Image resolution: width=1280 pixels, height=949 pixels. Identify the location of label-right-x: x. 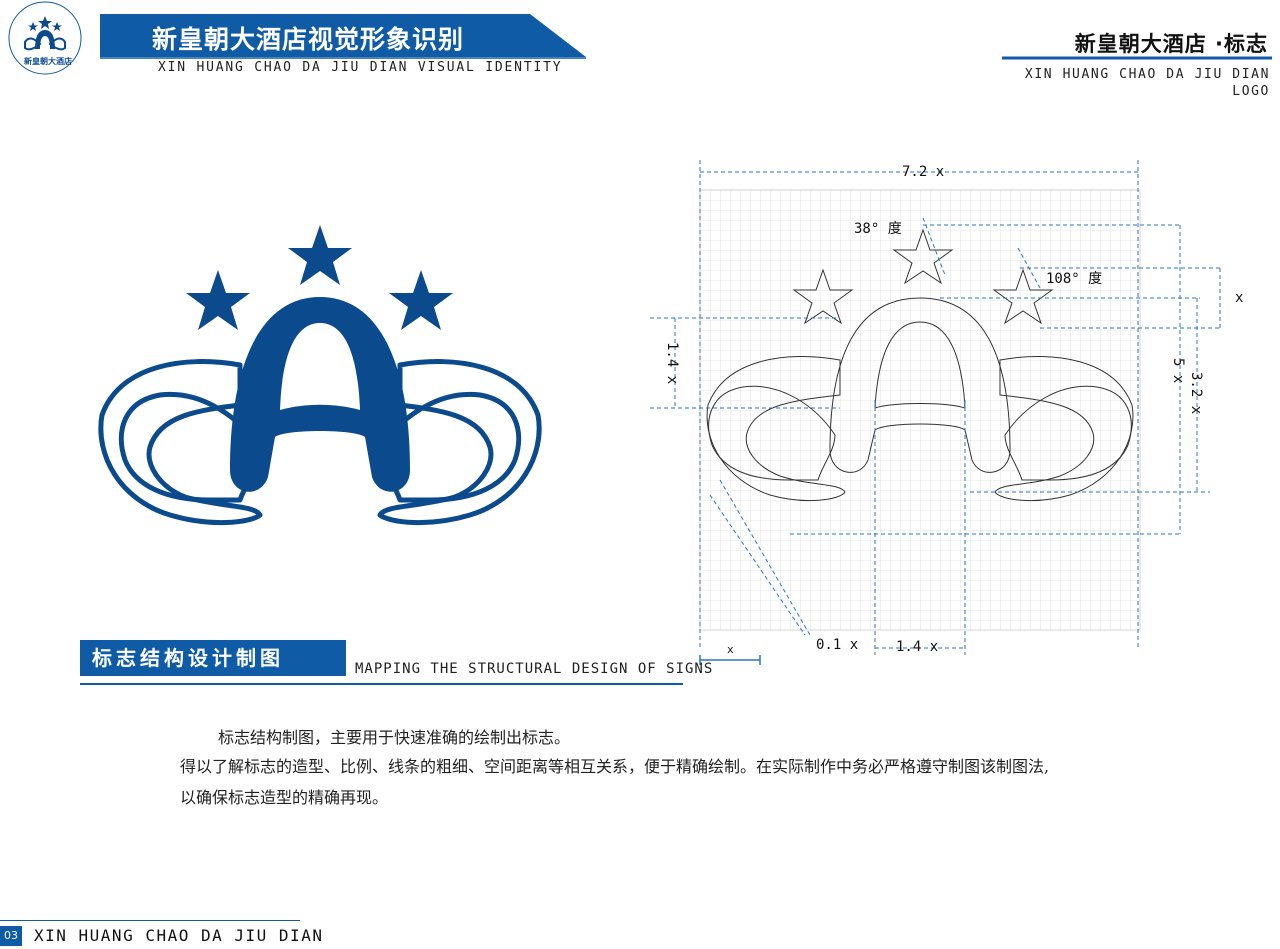
(1239, 298).